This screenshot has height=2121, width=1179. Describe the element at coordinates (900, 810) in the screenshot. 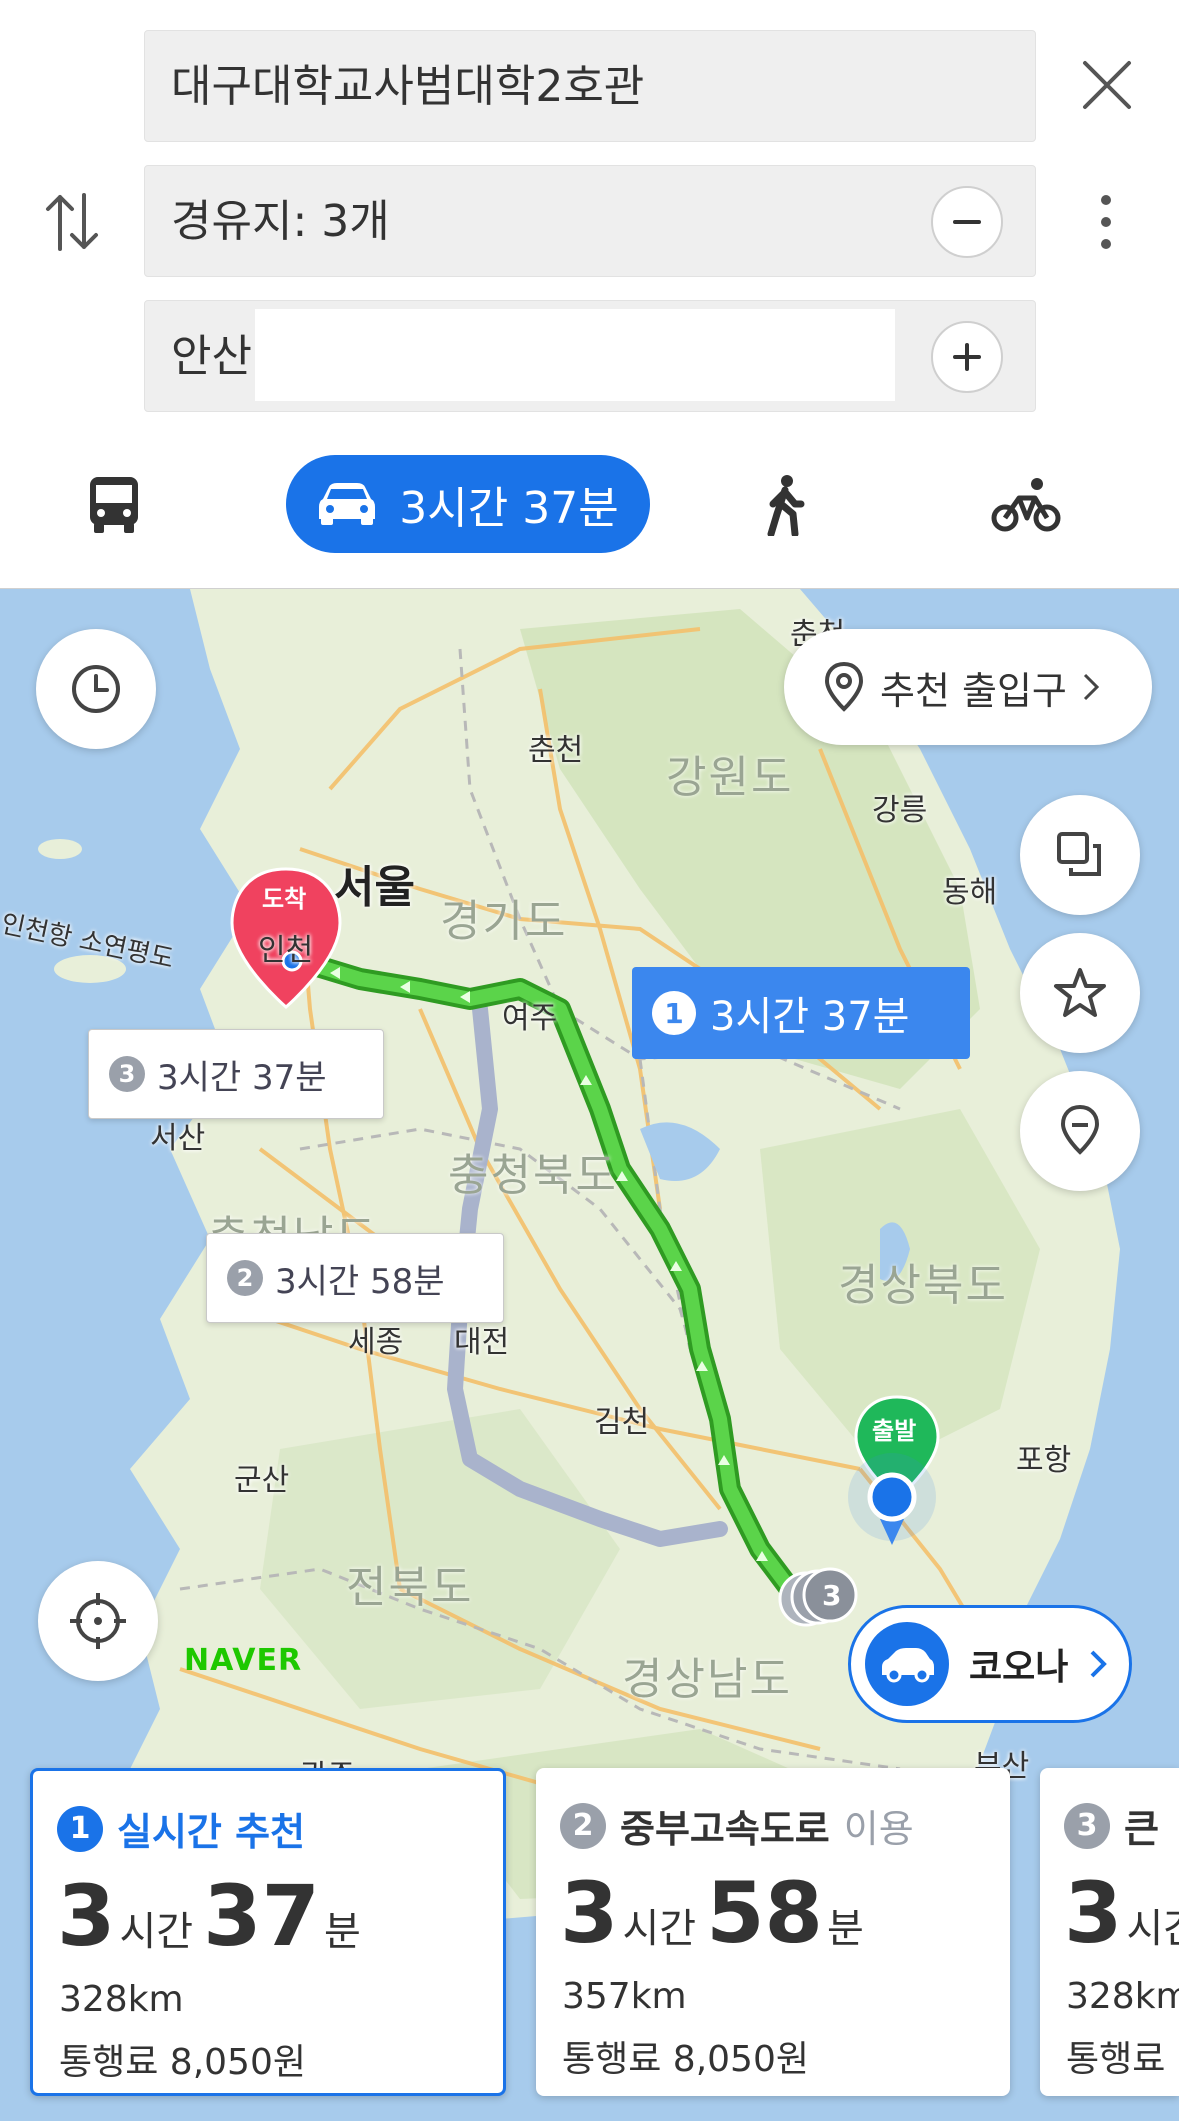

I see `place-label: 강릉` at that location.